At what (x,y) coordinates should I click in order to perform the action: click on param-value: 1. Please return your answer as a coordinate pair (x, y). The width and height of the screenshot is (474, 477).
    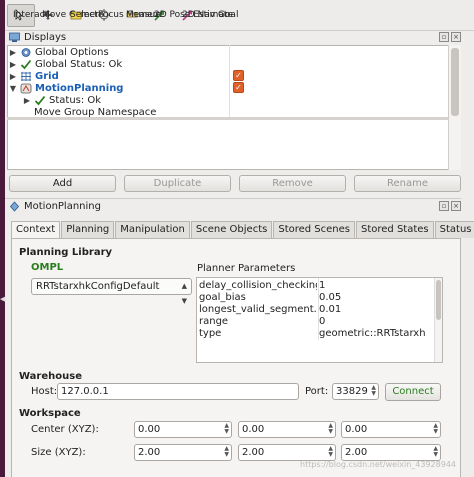
    Looking at the image, I should click on (375, 286).